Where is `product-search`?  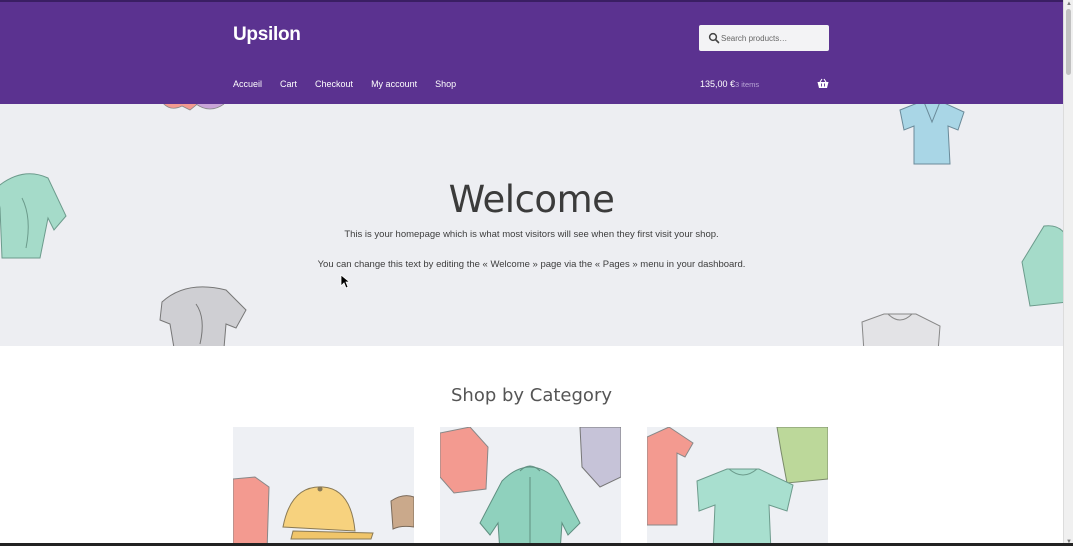 product-search is located at coordinates (764, 38).